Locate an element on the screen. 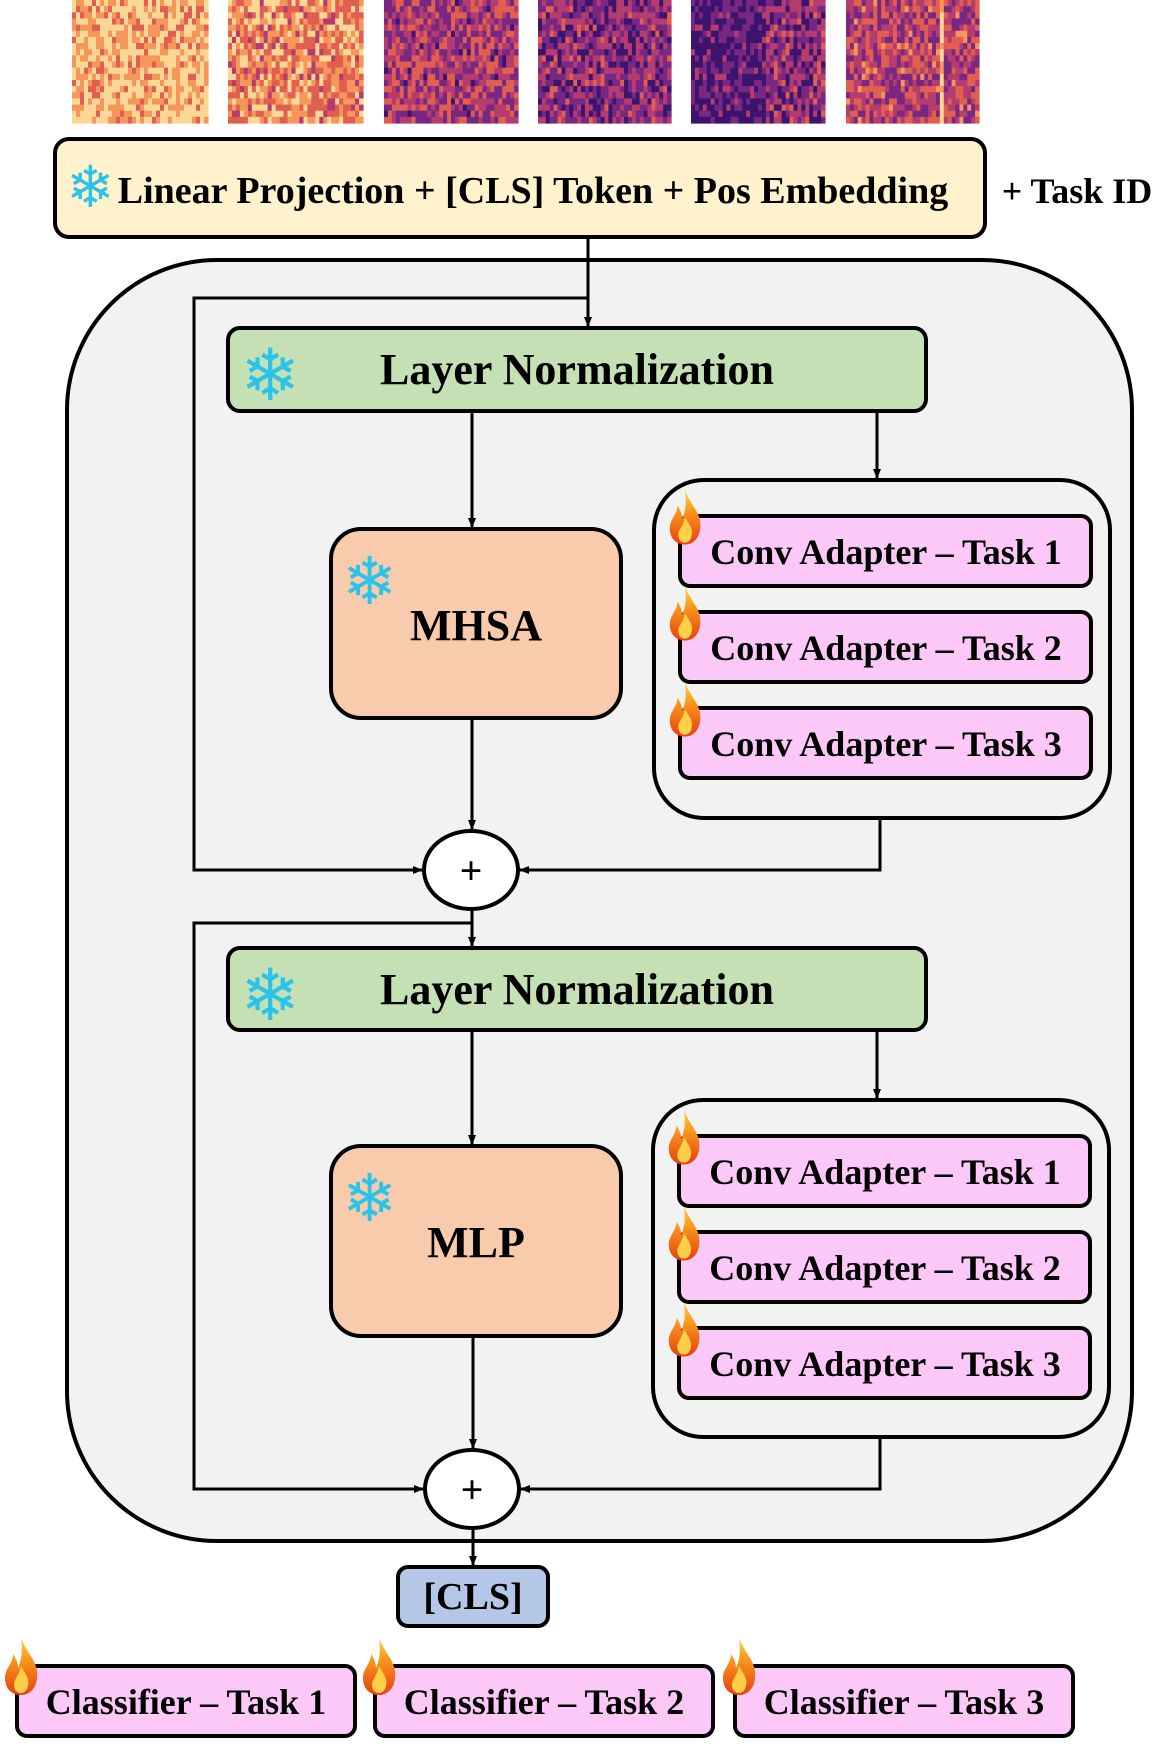  classifier-label: Classifier – Task 1 is located at coordinates (186, 1702).